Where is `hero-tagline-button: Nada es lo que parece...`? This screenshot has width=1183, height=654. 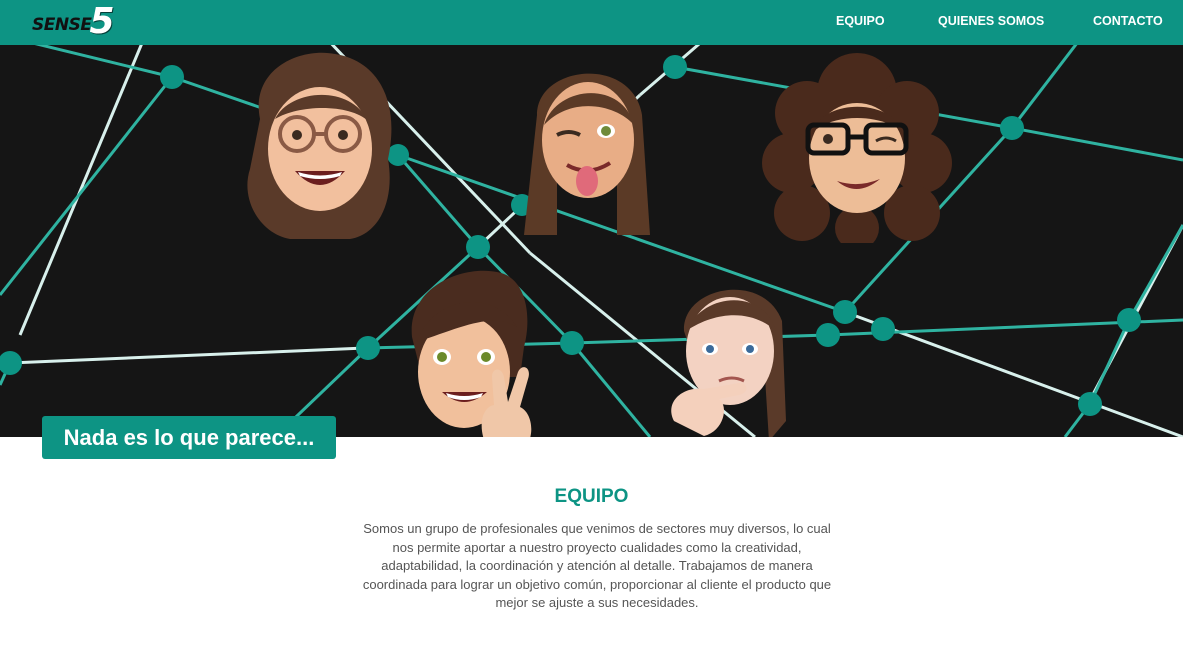
hero-tagline-button: Nada es lo que parece... is located at coordinates (189, 437).